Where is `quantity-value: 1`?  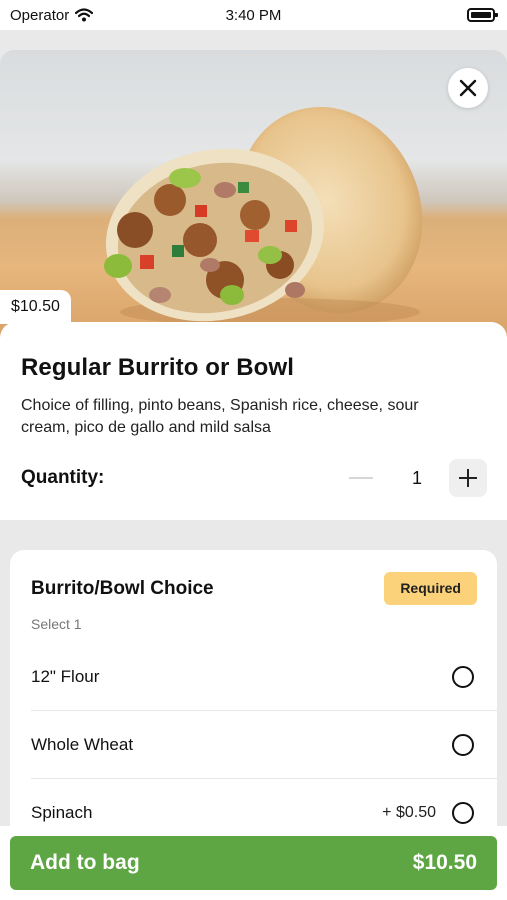 quantity-value: 1 is located at coordinates (416, 477).